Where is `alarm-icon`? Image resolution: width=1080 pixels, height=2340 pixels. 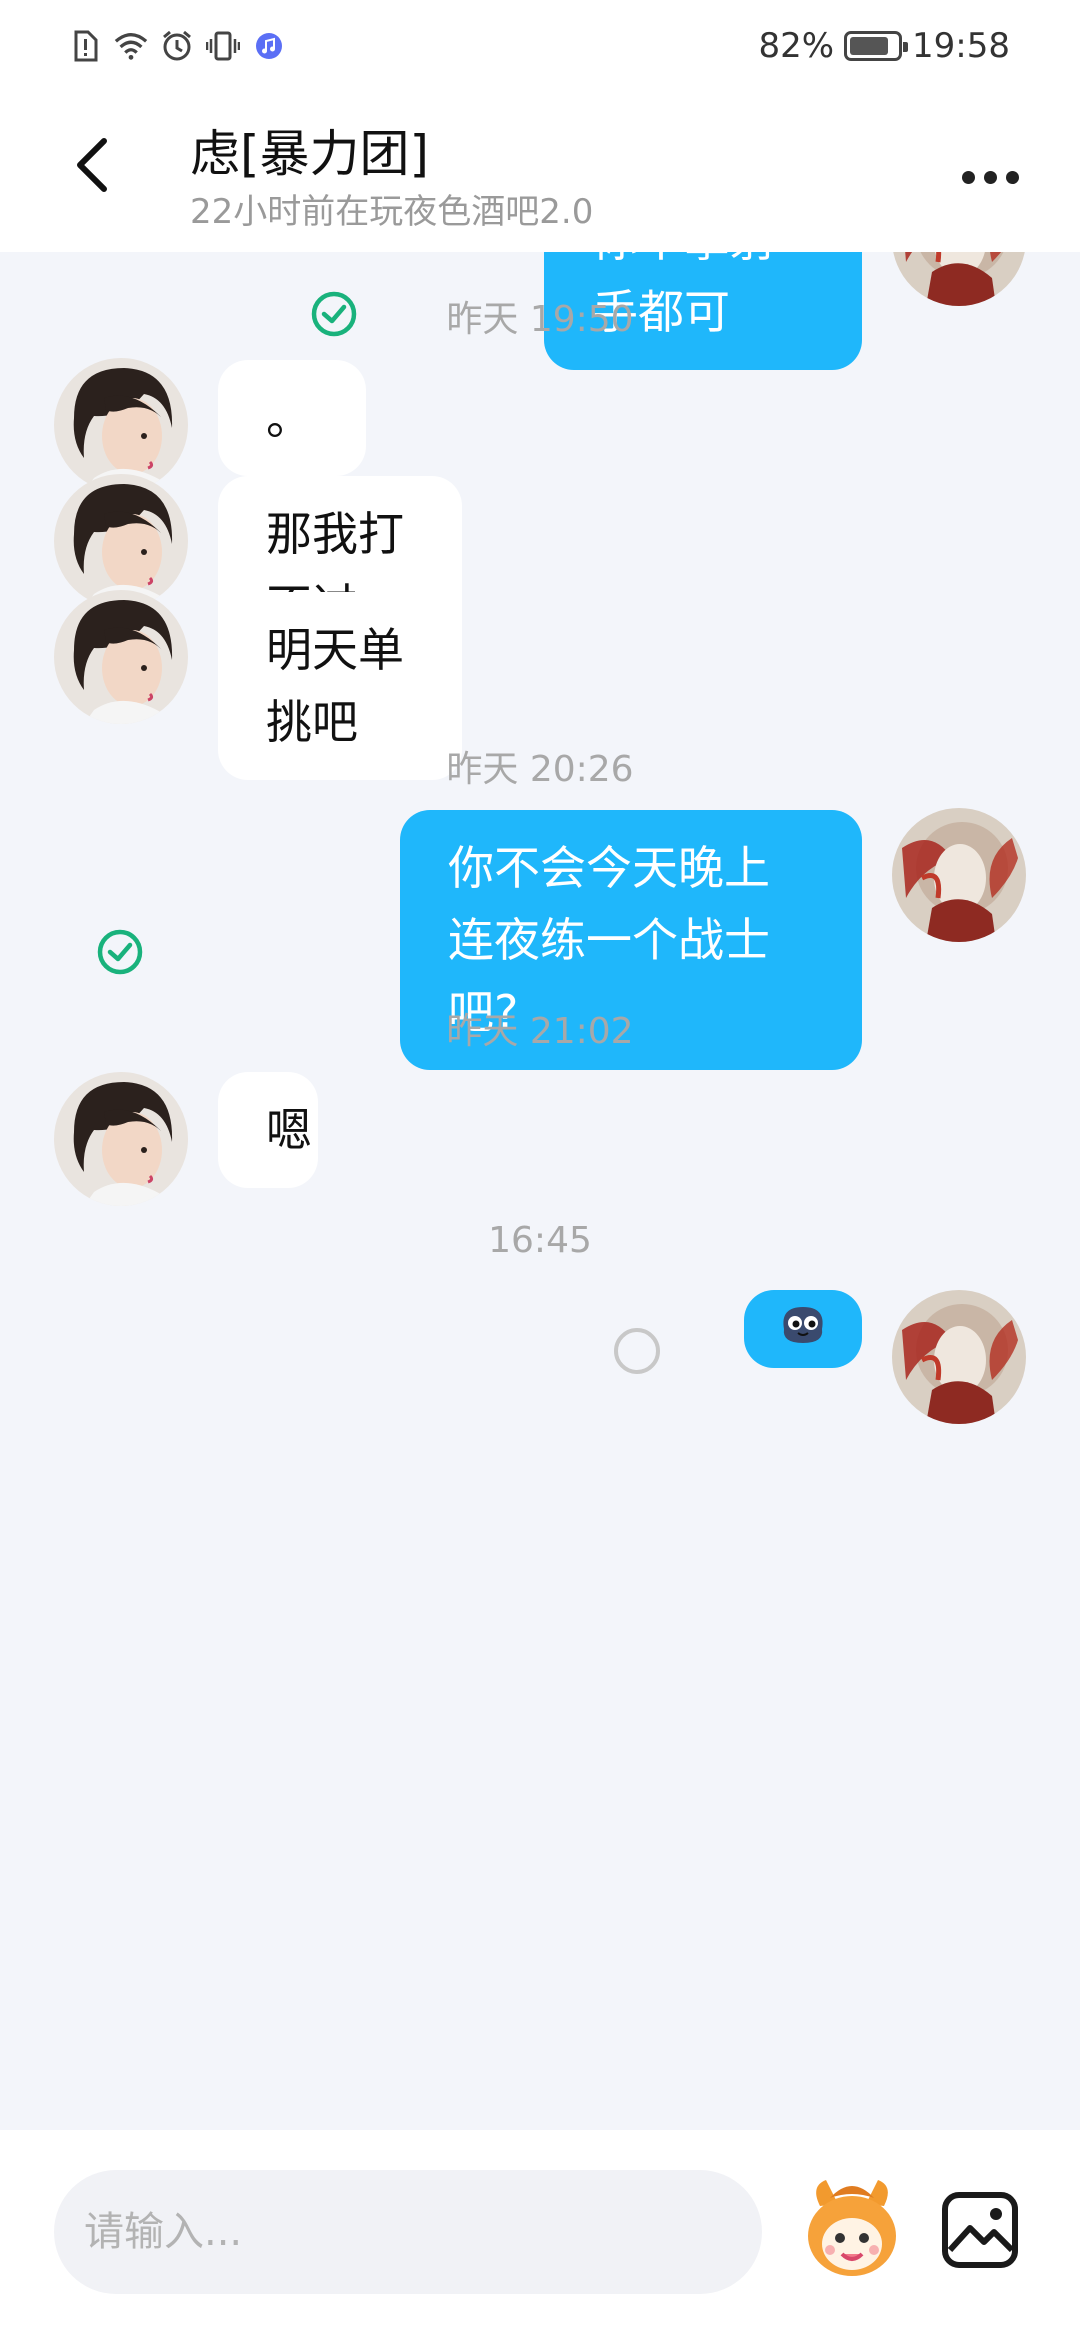
alarm-icon is located at coordinates (177, 46).